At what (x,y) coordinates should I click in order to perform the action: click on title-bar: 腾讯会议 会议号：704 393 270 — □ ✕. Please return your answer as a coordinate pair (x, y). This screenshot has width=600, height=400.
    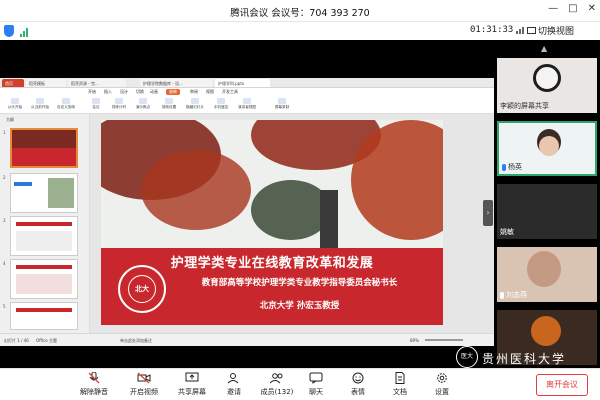
    Looking at the image, I should click on (300, 11).